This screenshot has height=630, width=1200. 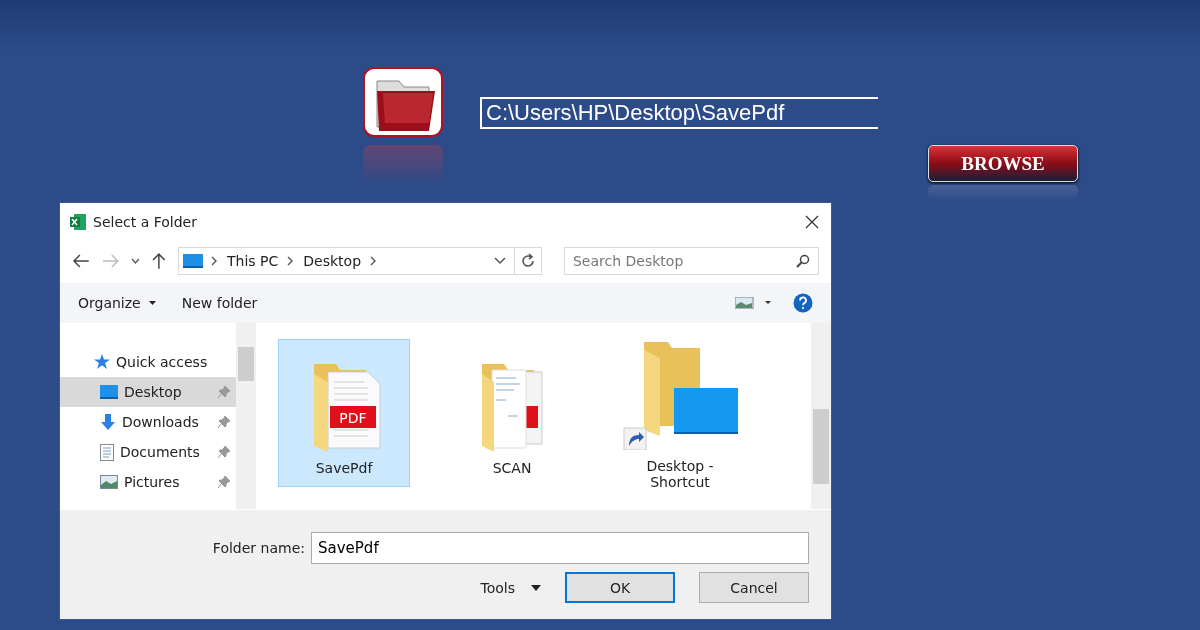 What do you see at coordinates (332, 261) in the screenshot?
I see `breadcrumb-item: Desktop` at bounding box center [332, 261].